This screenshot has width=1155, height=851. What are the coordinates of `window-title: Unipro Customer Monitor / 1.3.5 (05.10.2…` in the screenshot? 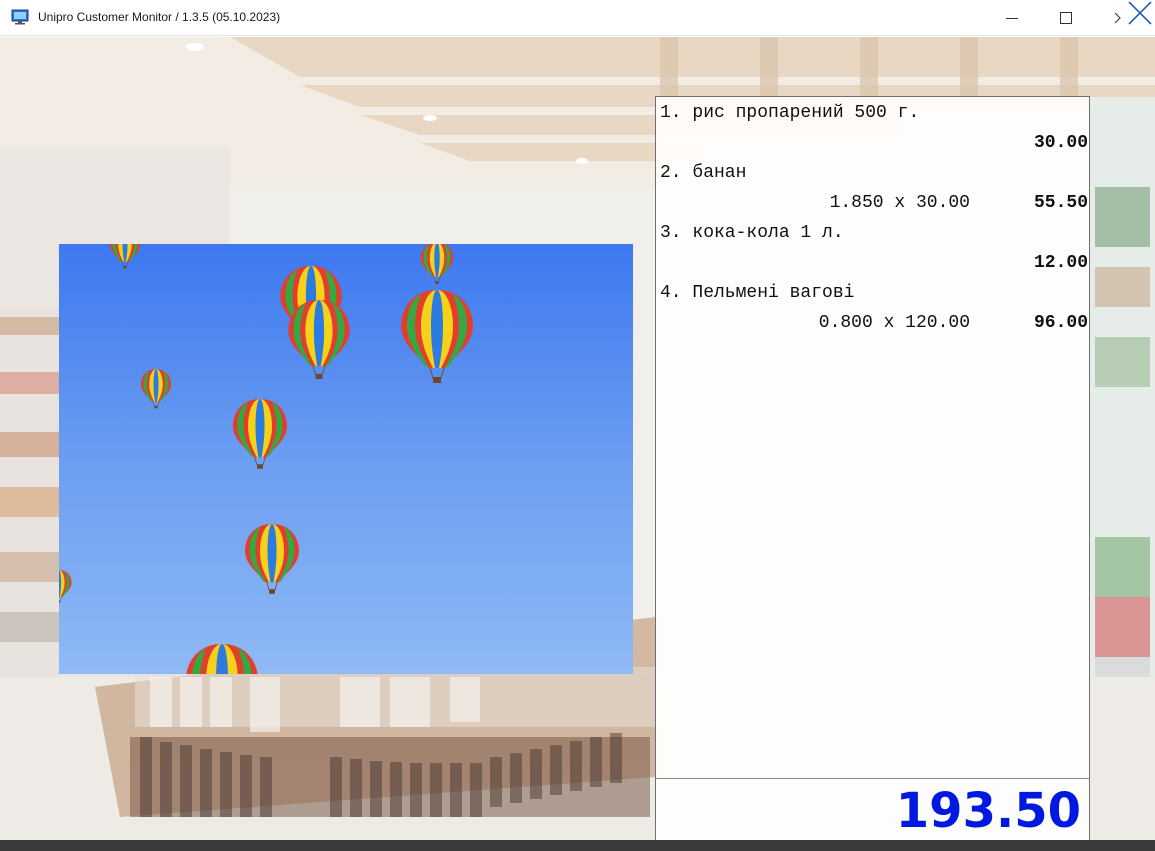 It's located at (159, 17).